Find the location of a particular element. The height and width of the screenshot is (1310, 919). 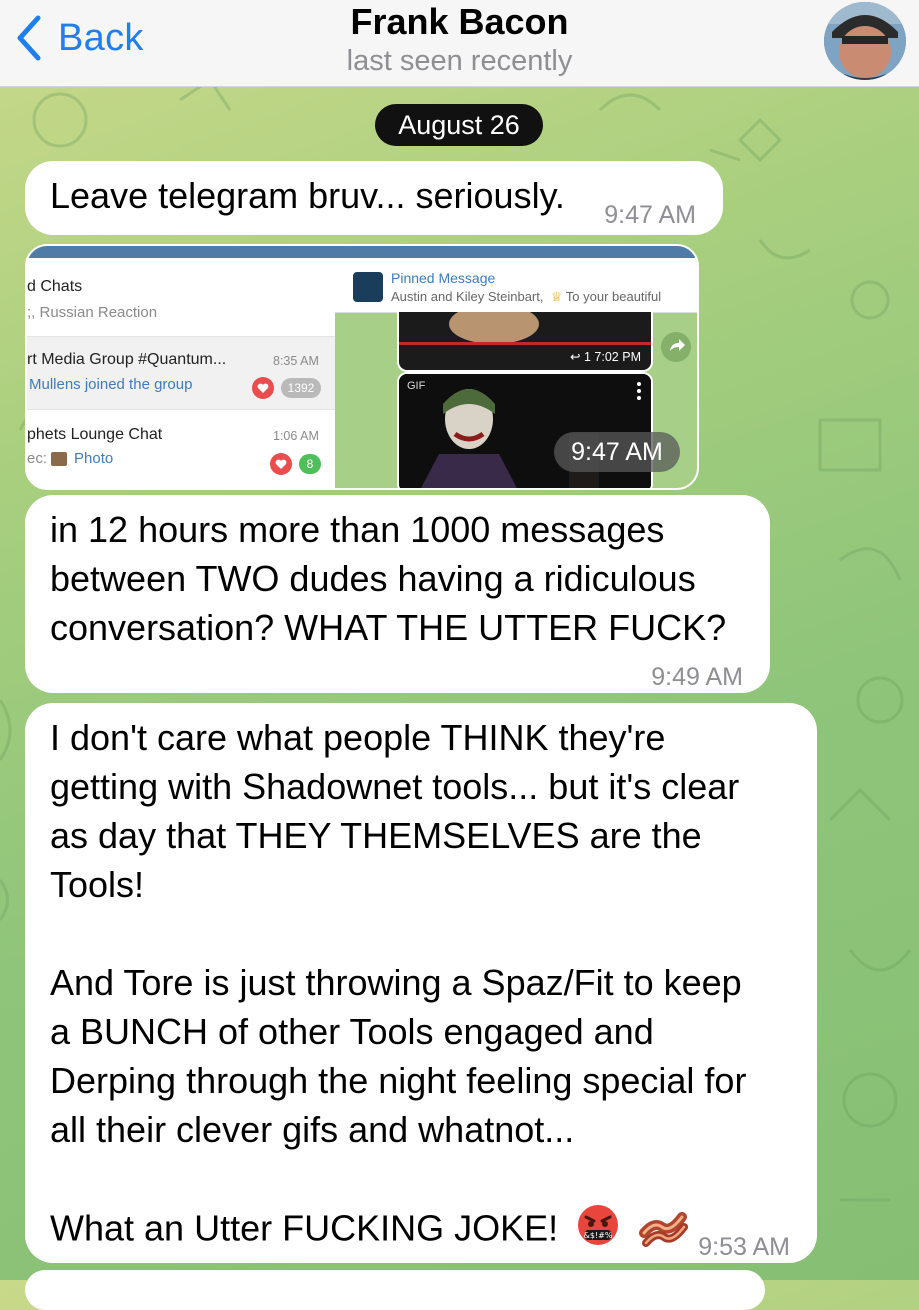

angry-cursing-face-icon: &$!#% is located at coordinates (598, 1231).